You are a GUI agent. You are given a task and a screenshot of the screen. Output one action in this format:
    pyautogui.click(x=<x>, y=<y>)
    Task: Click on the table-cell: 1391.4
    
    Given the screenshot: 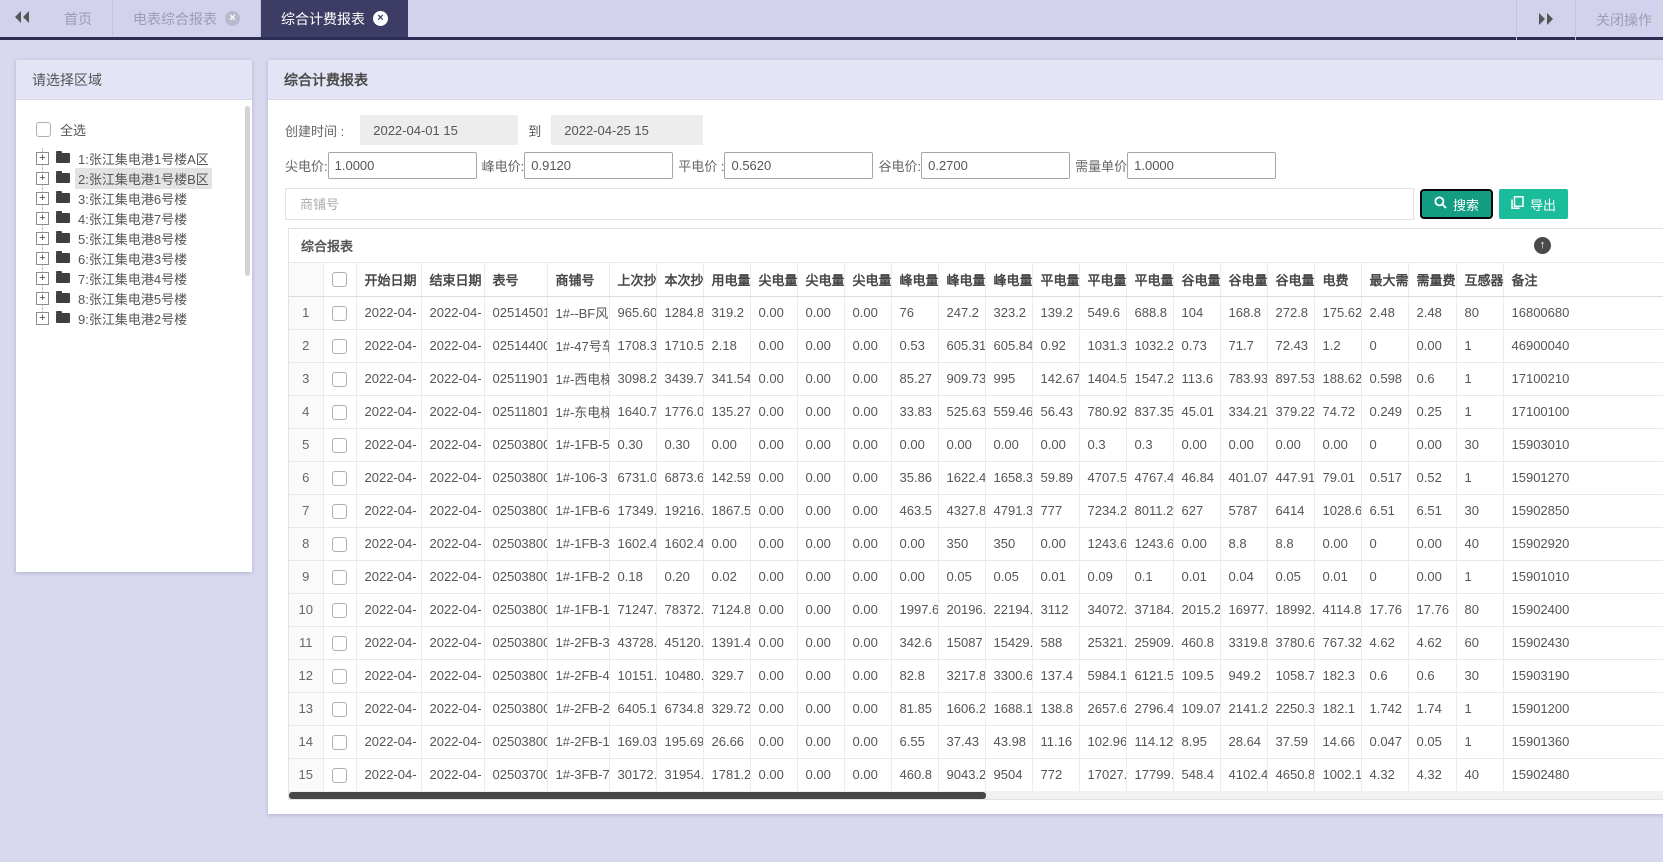 What is the action you would take?
    pyautogui.click(x=727, y=642)
    